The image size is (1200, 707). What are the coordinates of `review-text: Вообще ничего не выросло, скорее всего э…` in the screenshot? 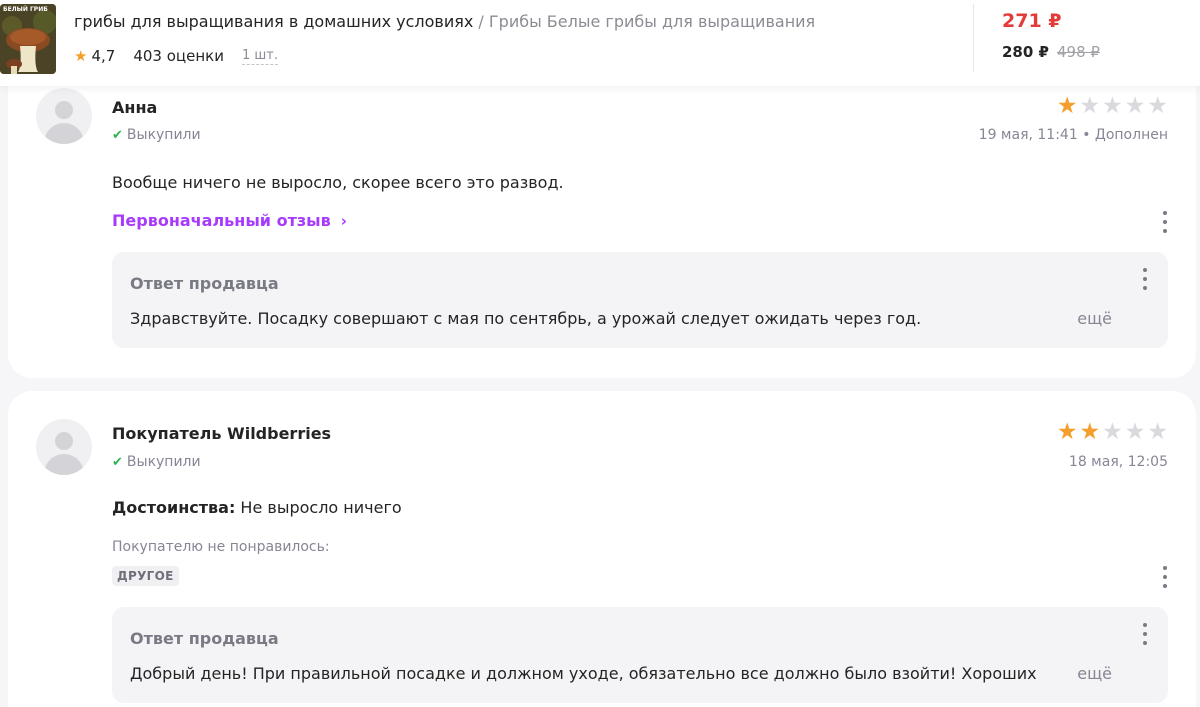 It's located at (338, 182).